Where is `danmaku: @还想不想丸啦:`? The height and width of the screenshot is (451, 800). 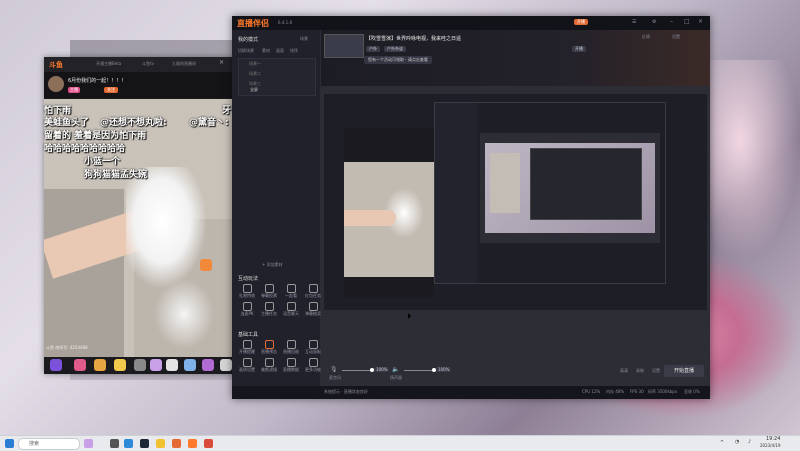
danmaku: @还想不想丸啦: is located at coordinates (133, 123).